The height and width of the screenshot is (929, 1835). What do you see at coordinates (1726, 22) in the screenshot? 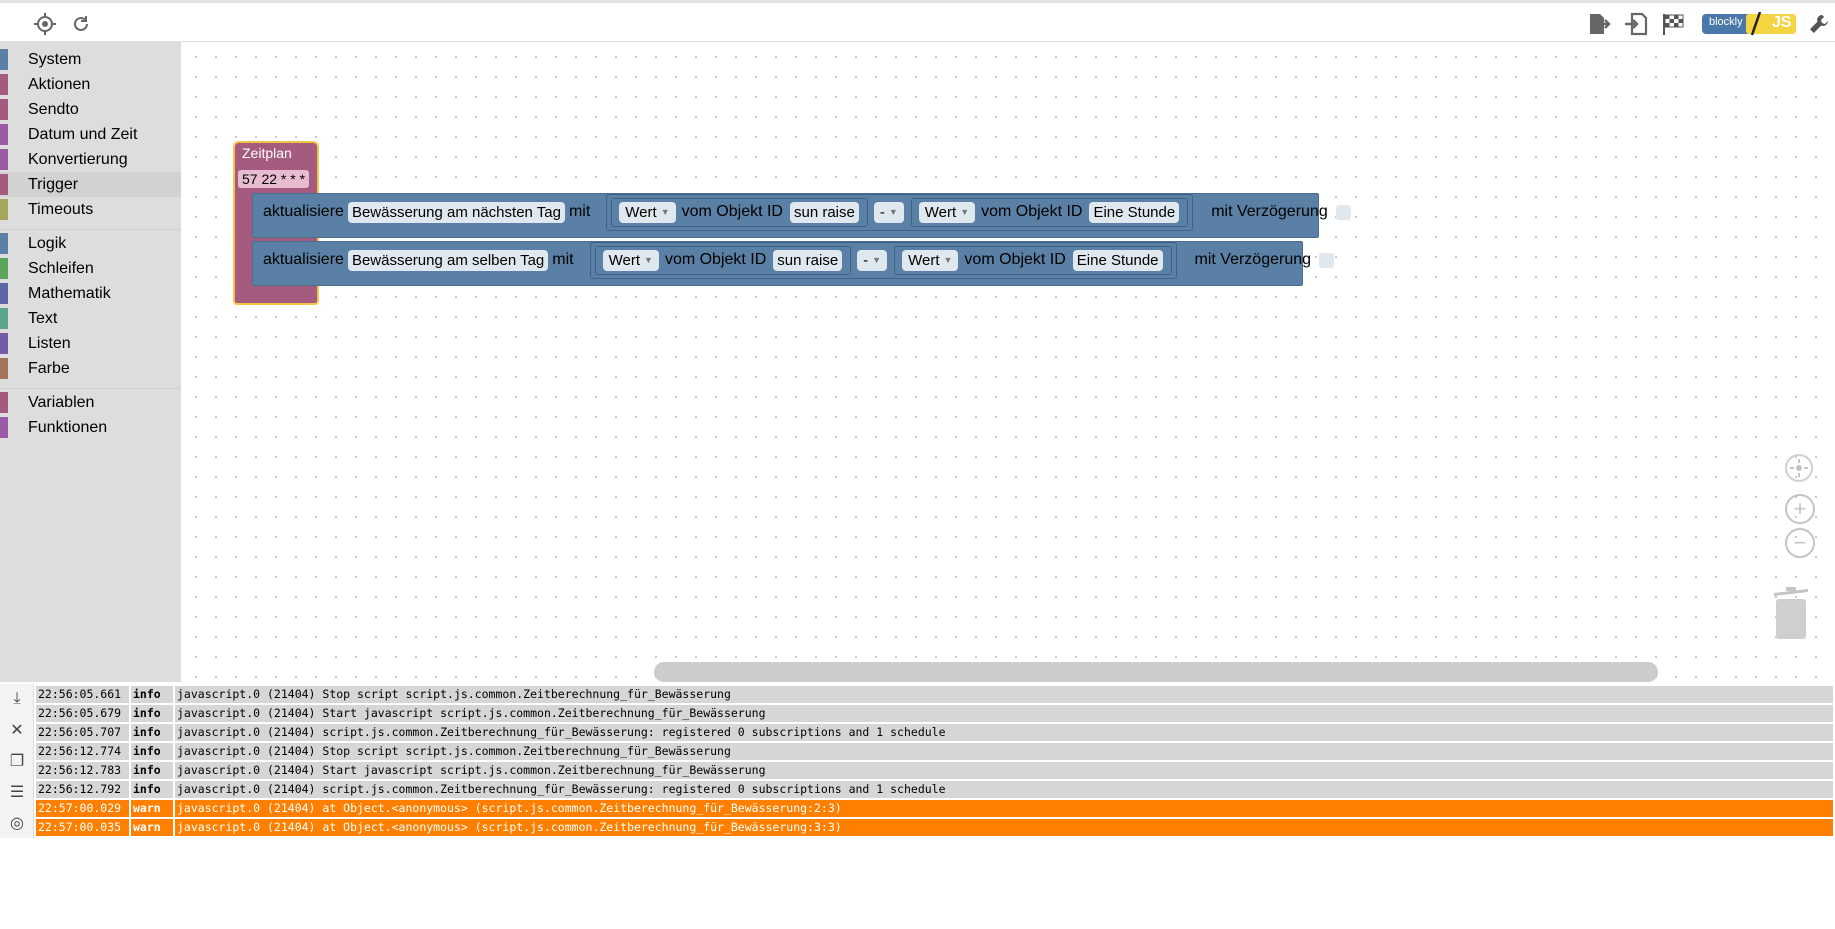
I see `blockly-label: blockly` at bounding box center [1726, 22].